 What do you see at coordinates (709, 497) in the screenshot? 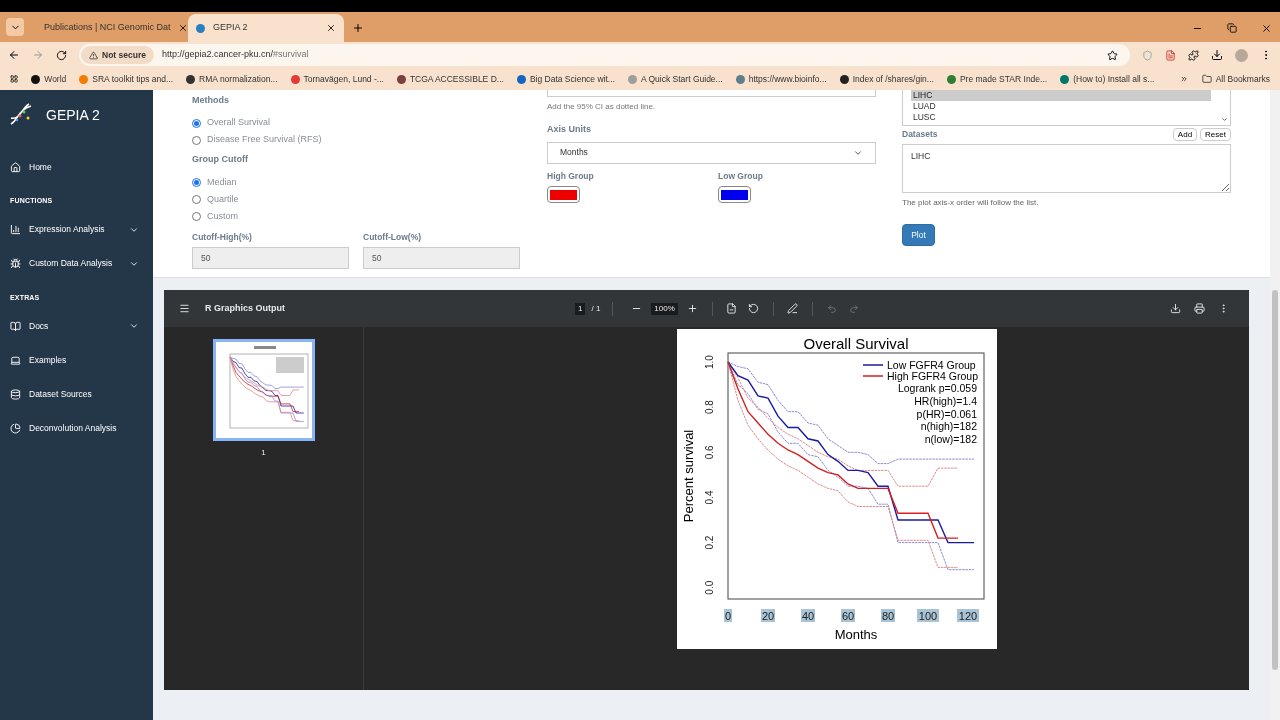
I see `y-tick-label: 0.4` at bounding box center [709, 497].